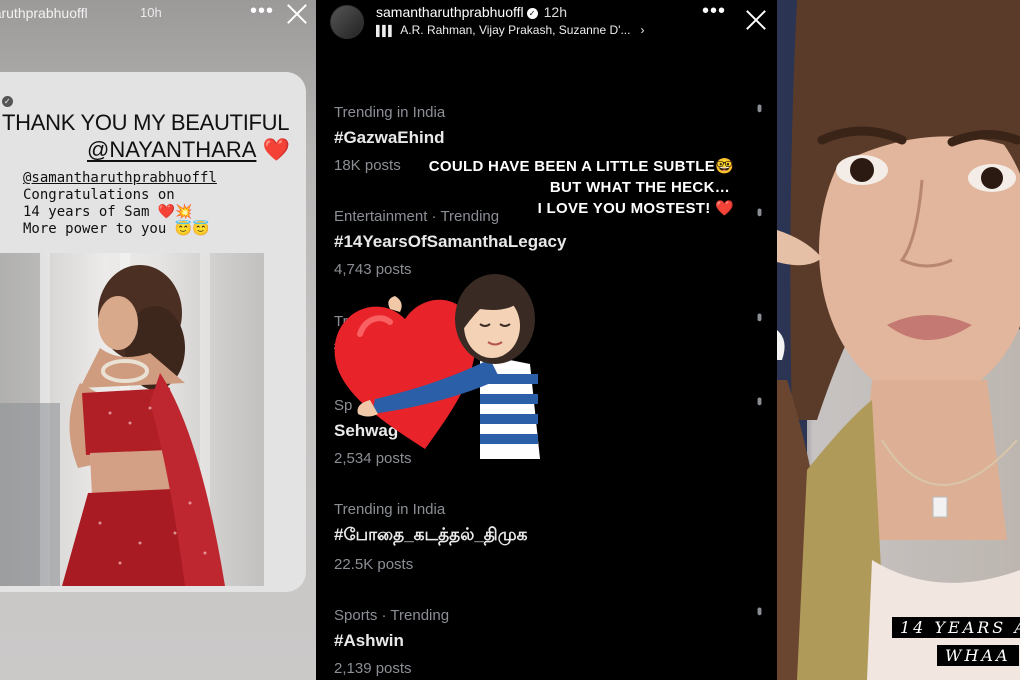 The height and width of the screenshot is (680, 1020). I want to click on card-headline-line1: THANK YOU MY BEAUTIFUL, so click(146, 122).